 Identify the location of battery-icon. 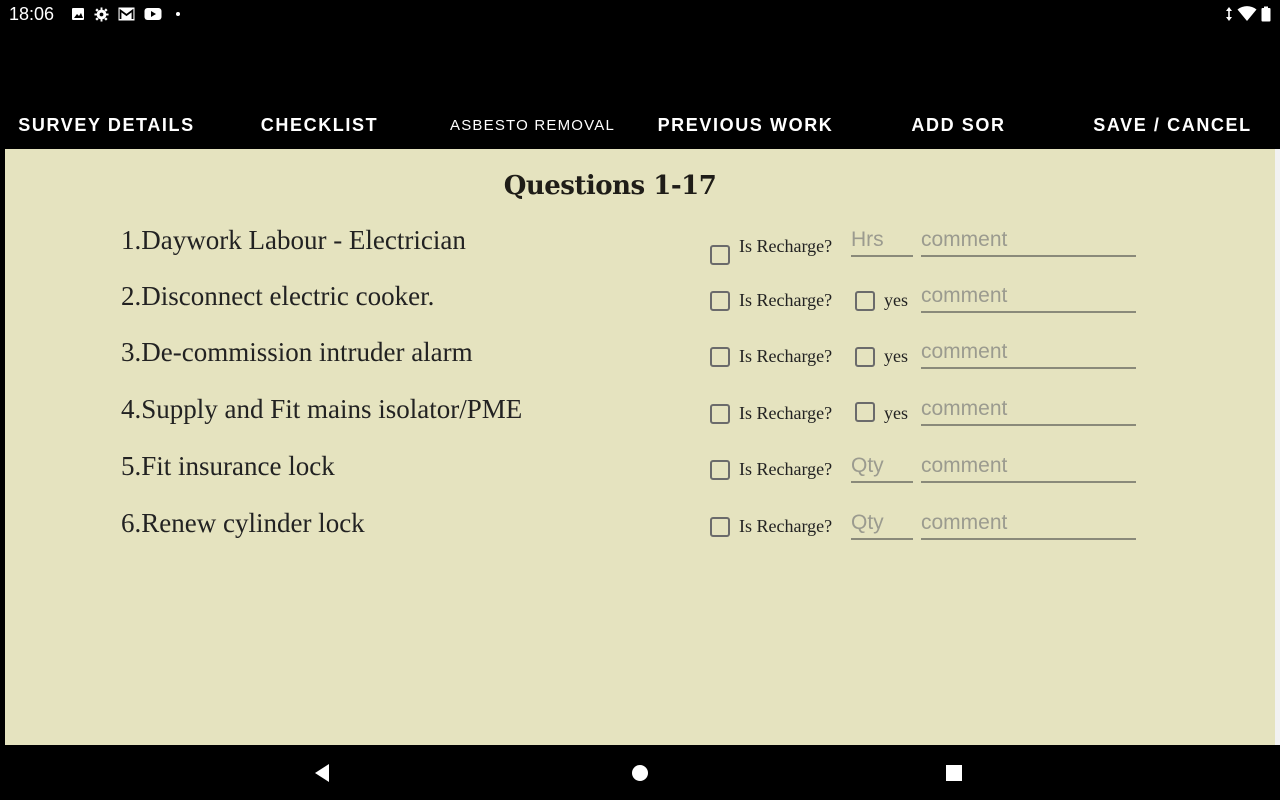
(1266, 14).